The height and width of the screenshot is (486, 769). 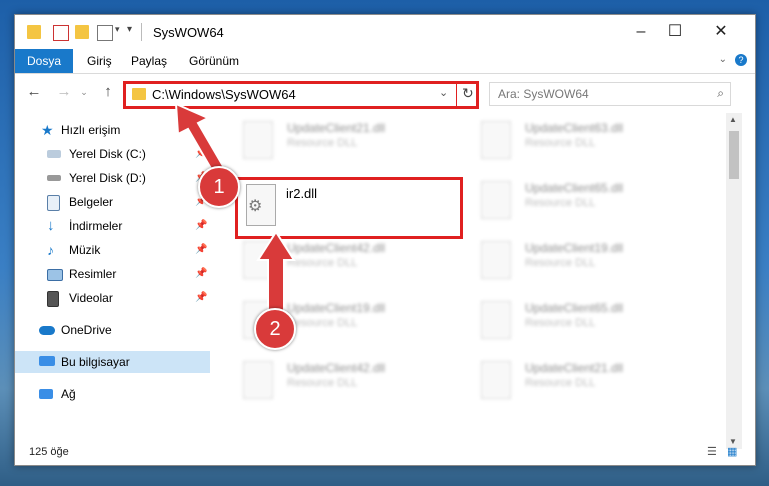 What do you see at coordinates (235, 212) in the screenshot?
I see `annotation-arrows` at bounding box center [235, 212].